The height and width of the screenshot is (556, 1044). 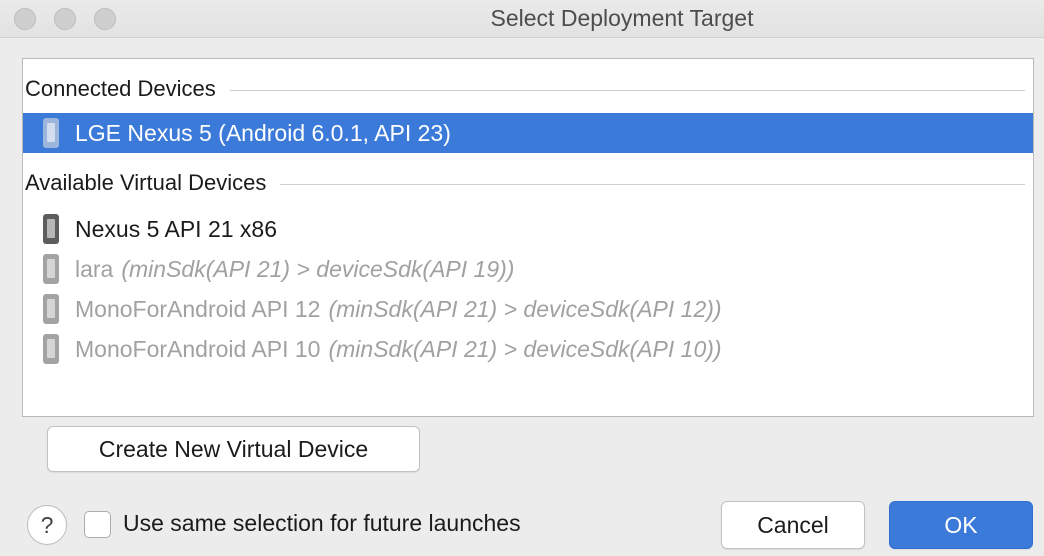 What do you see at coordinates (622, 18) in the screenshot?
I see `window-title: Select Deployment Target` at bounding box center [622, 18].